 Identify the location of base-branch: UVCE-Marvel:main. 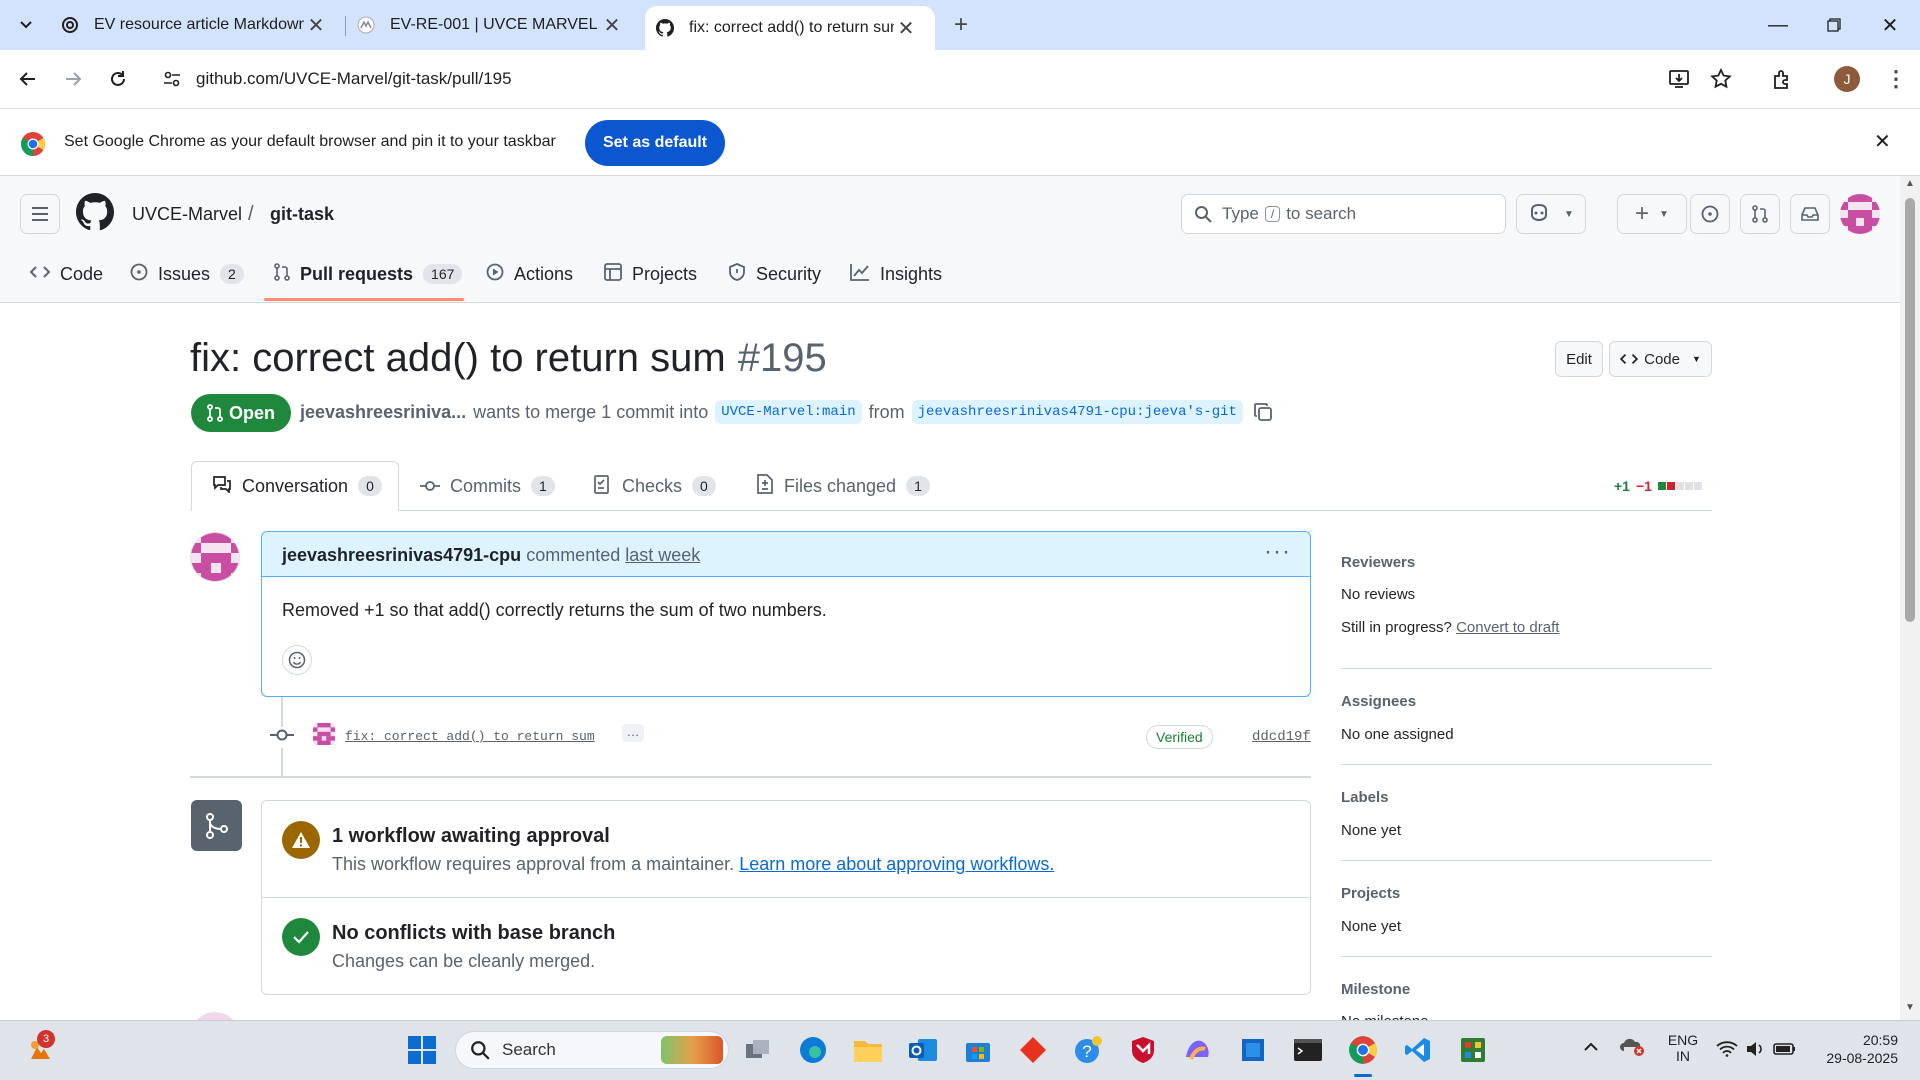
(788, 412).